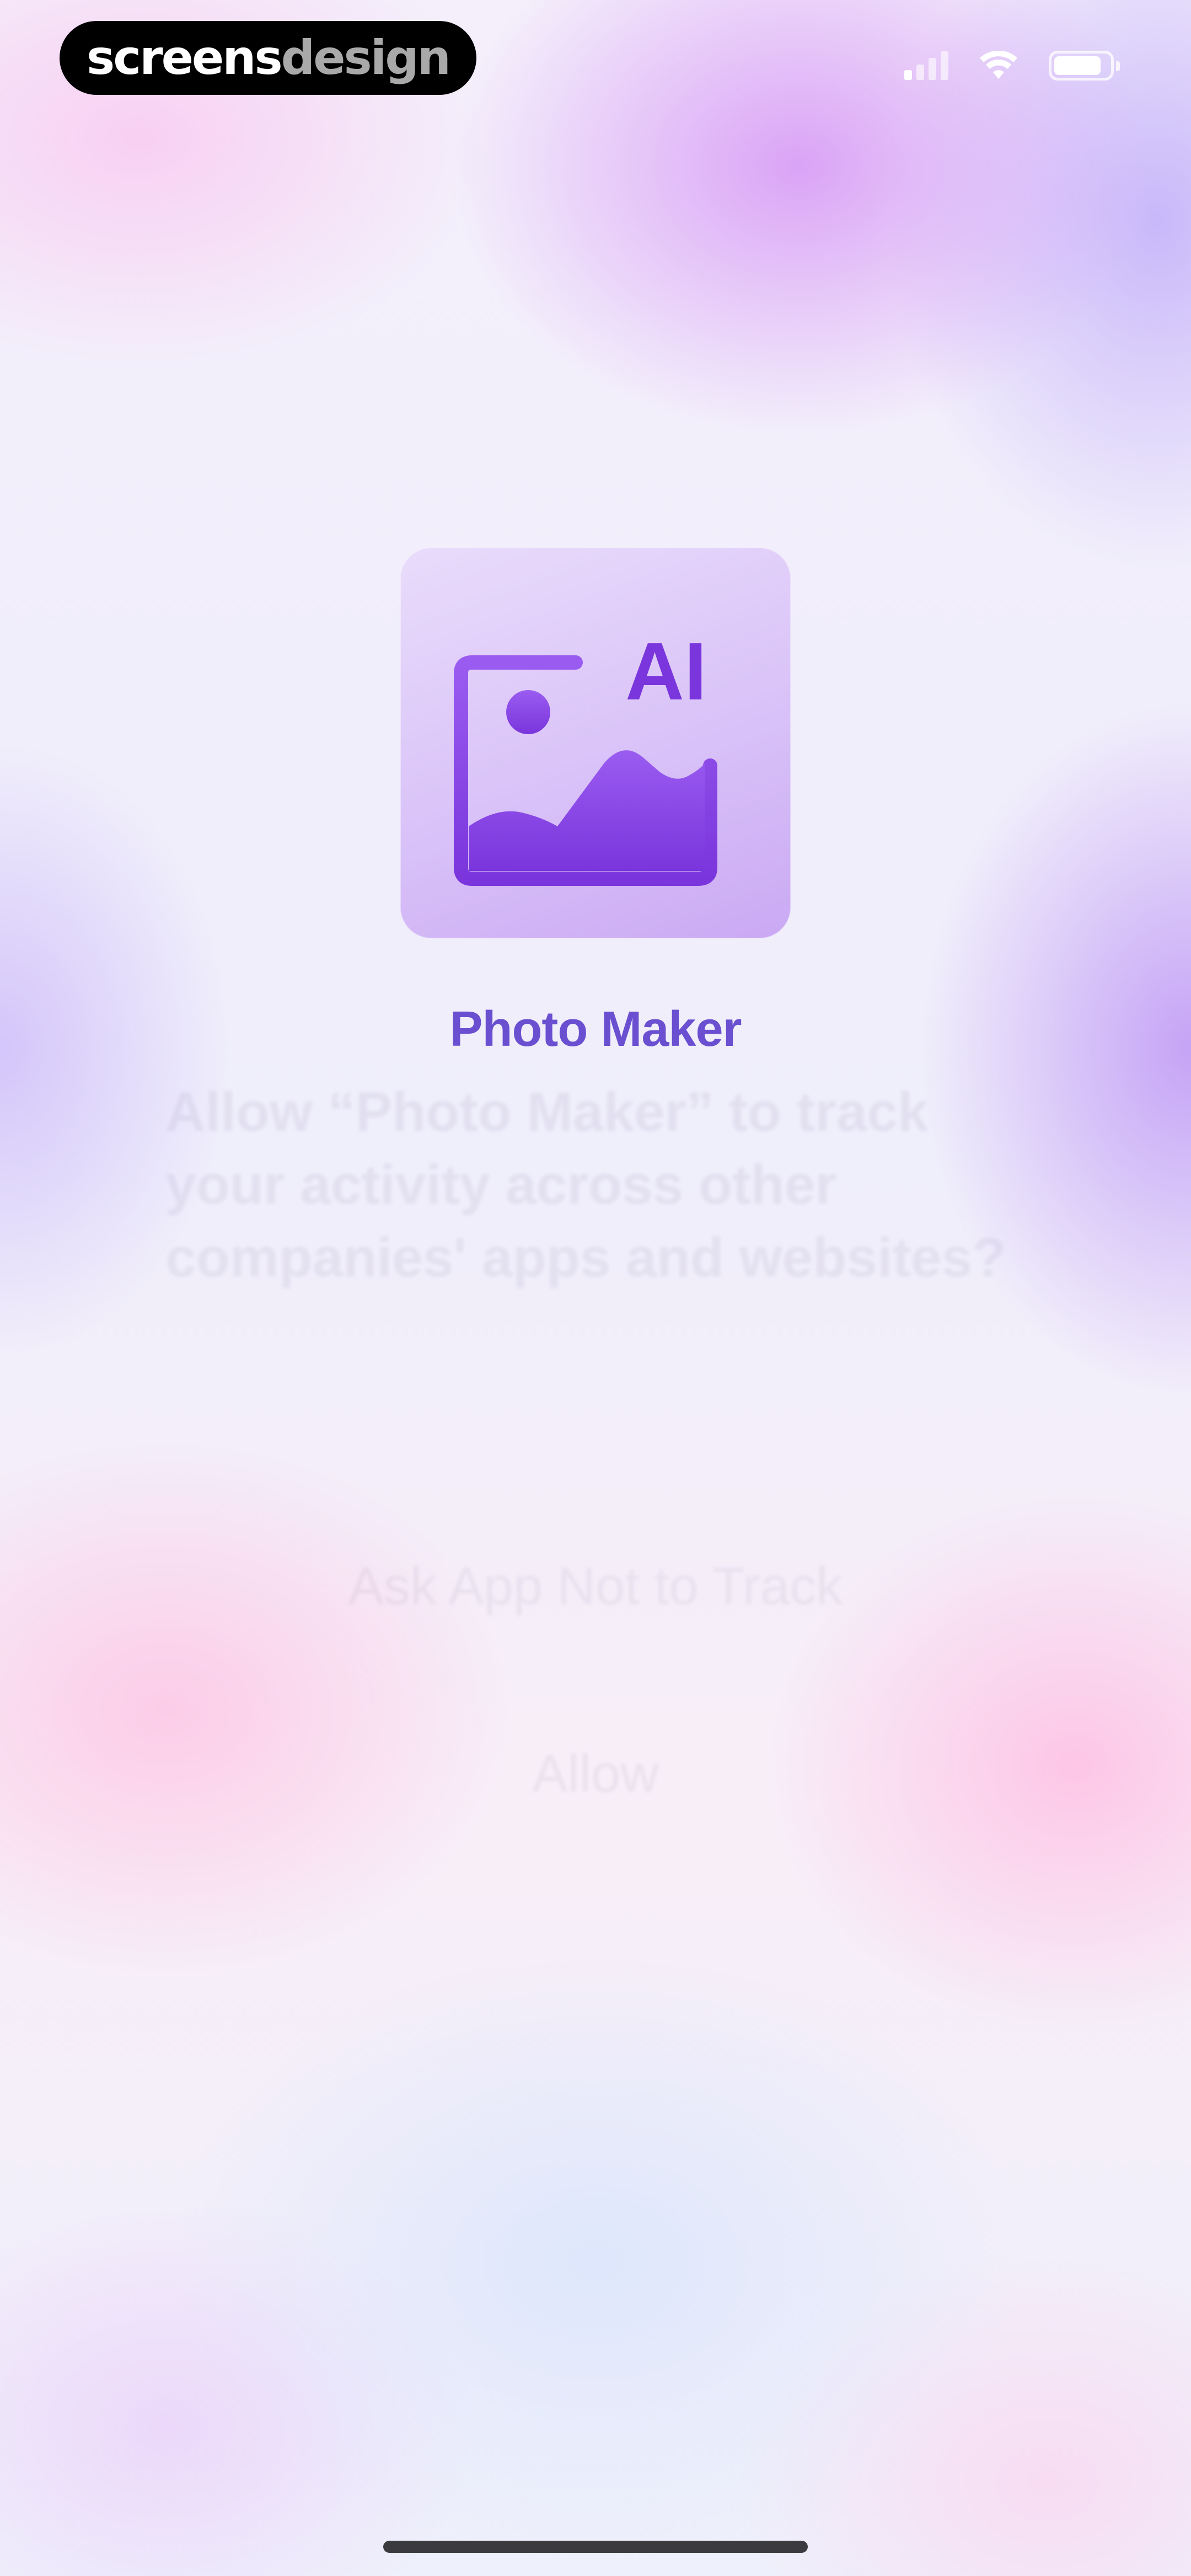 The image size is (1191, 2576). I want to click on app-name: Photo Maker, so click(595, 1029).